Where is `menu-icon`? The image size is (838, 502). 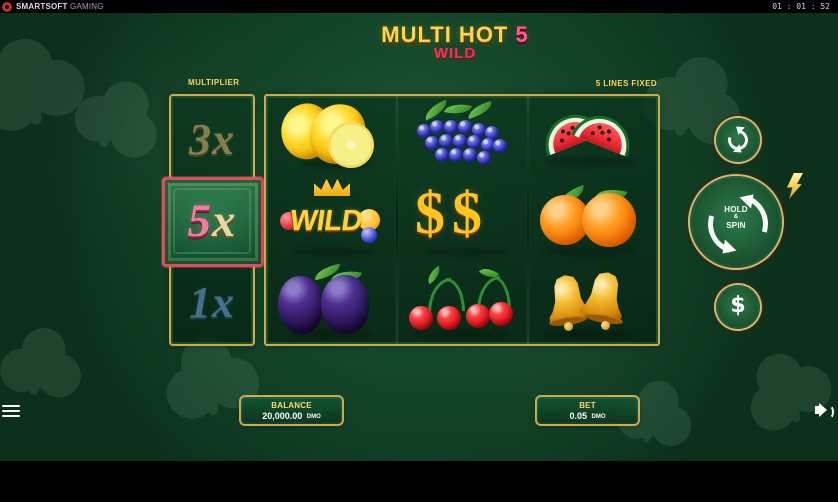 menu-icon is located at coordinates (11, 412).